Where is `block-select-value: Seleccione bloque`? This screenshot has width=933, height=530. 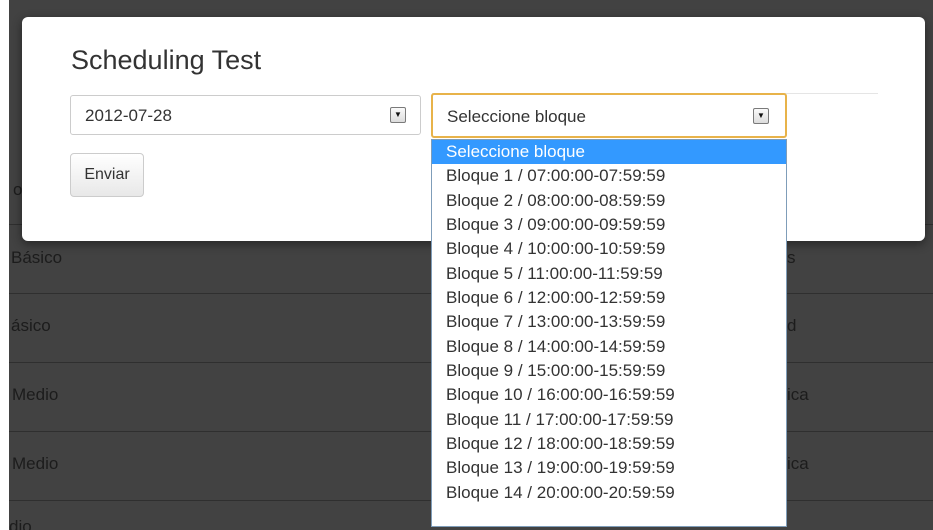
block-select-value: Seleccione bloque is located at coordinates (516, 116).